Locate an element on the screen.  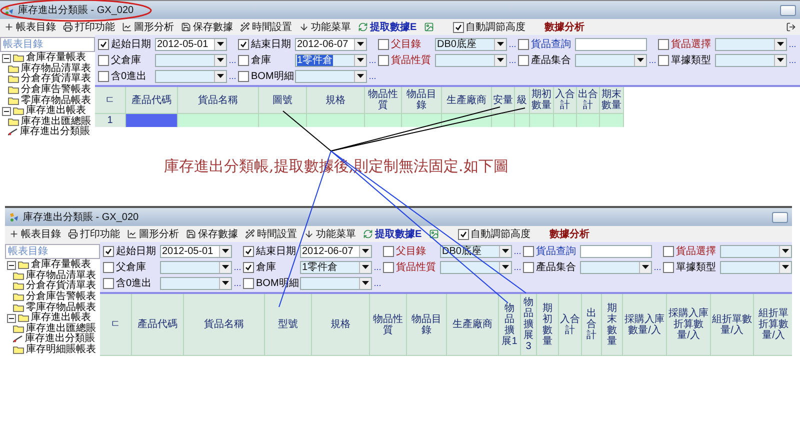
column-header: 組折單數量/入 is located at coordinates (732, 325).